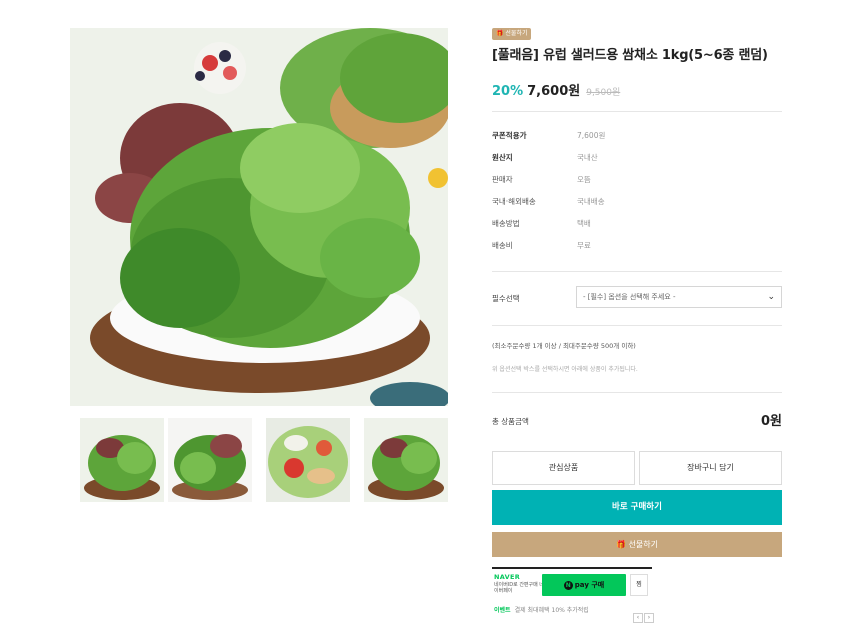 This screenshot has height=623, width=850. Describe the element at coordinates (519, 588) in the screenshot. I see `naver-description: 네이버ID로 간편구매 네이버페이` at that location.